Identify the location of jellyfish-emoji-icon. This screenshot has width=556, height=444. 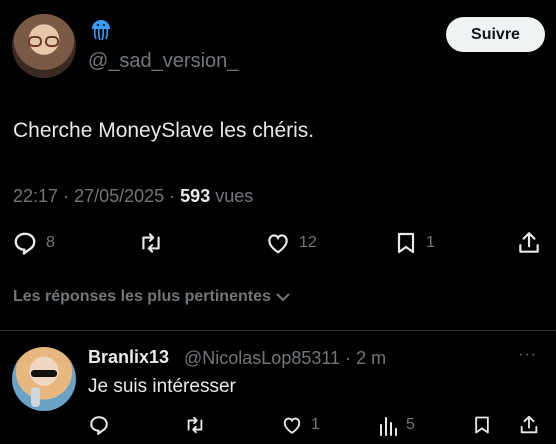
(101, 30).